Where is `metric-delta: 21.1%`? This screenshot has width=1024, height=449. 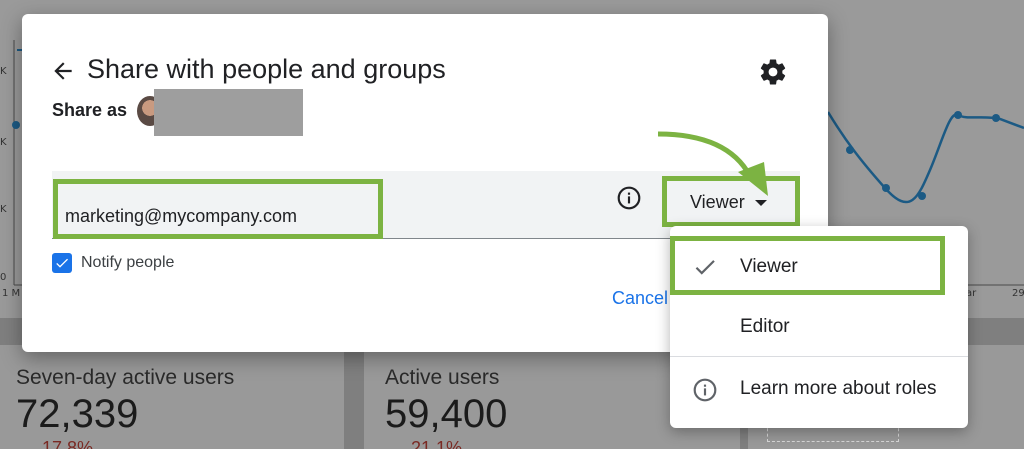 metric-delta: 21.1% is located at coordinates (437, 443).